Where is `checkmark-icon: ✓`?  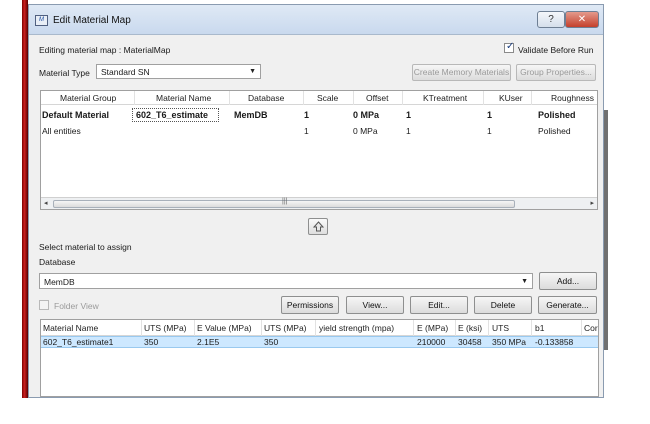
checkmark-icon: ✓ is located at coordinates (510, 46).